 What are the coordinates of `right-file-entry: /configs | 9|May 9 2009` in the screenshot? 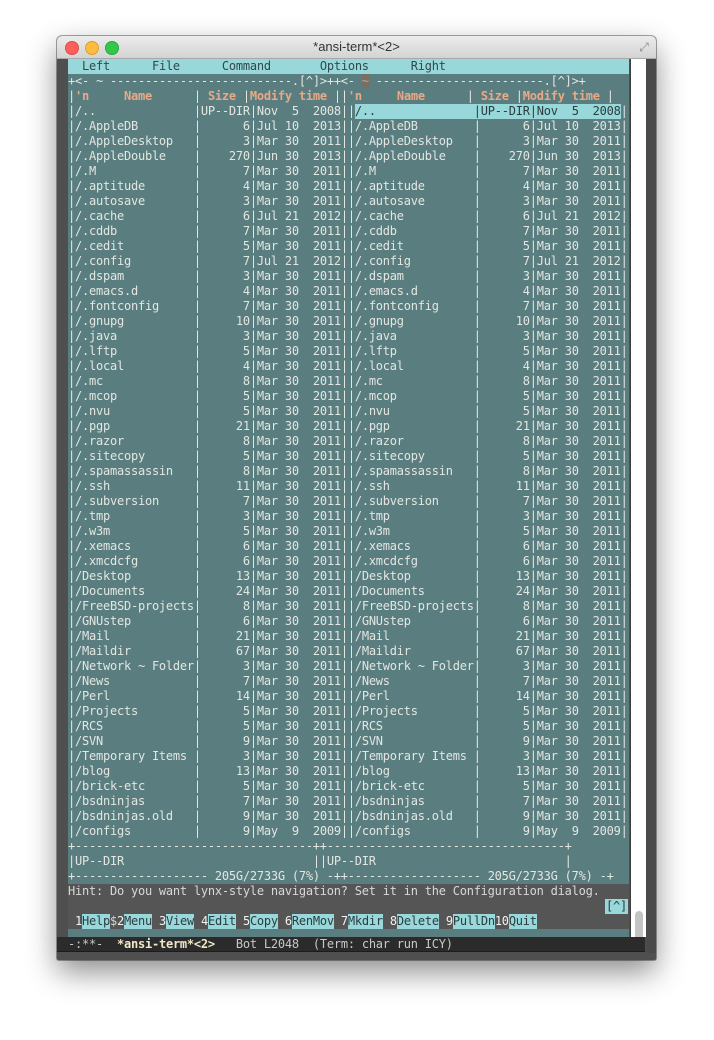 It's located at (488, 831).